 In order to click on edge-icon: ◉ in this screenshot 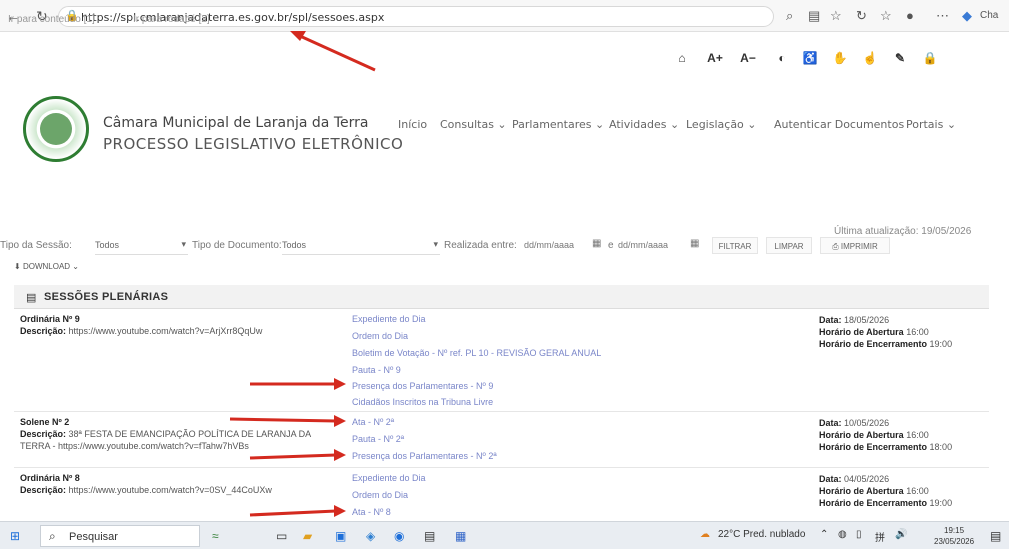, I will do `click(399, 536)`.